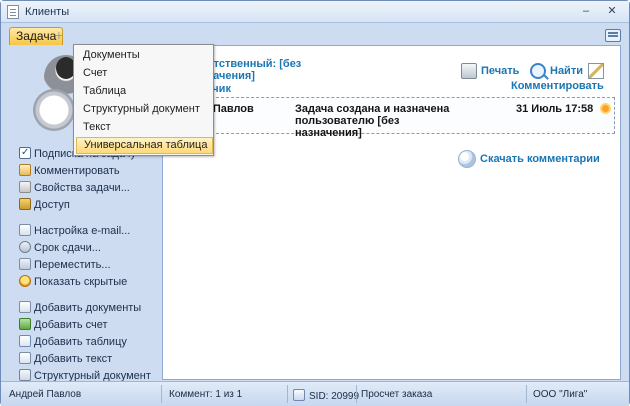  Describe the element at coordinates (25, 187) in the screenshot. I see `properties-icon` at that location.